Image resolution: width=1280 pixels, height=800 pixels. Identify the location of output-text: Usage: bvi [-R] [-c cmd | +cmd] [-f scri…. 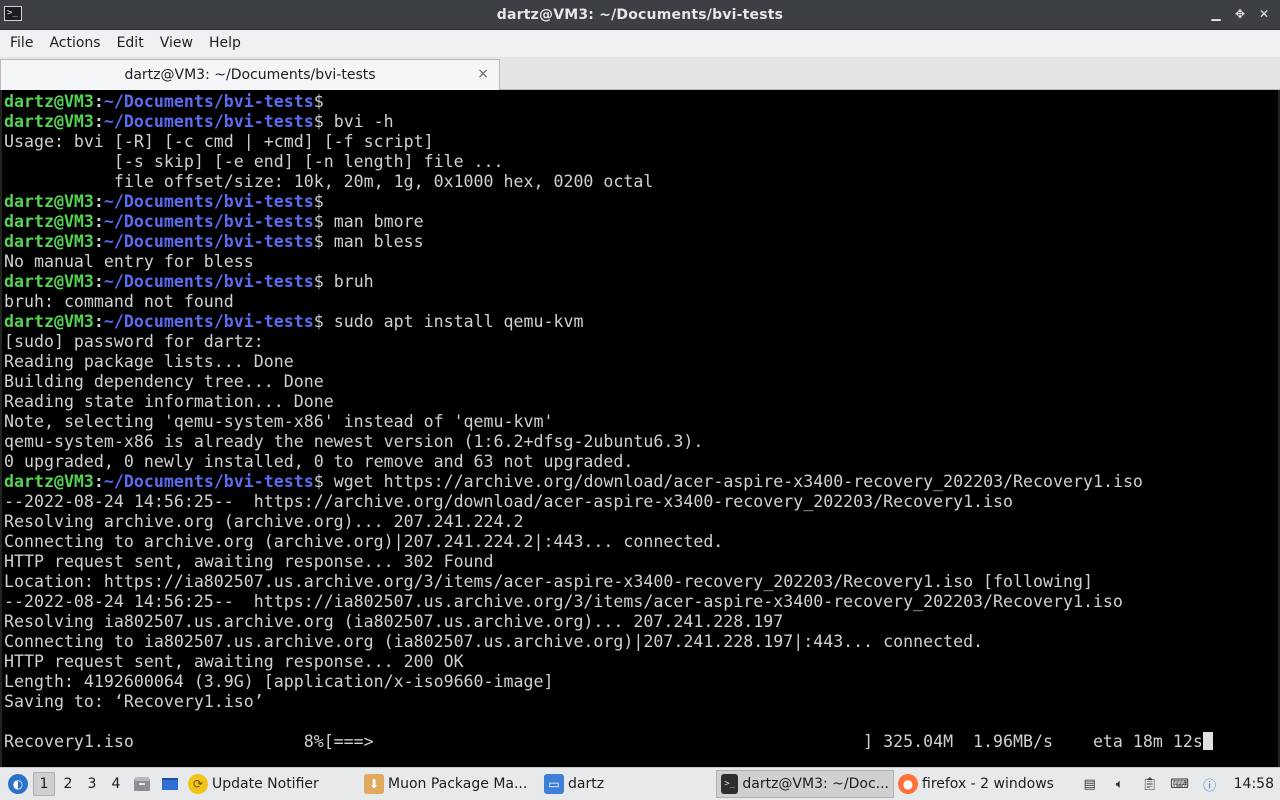
(219, 141).